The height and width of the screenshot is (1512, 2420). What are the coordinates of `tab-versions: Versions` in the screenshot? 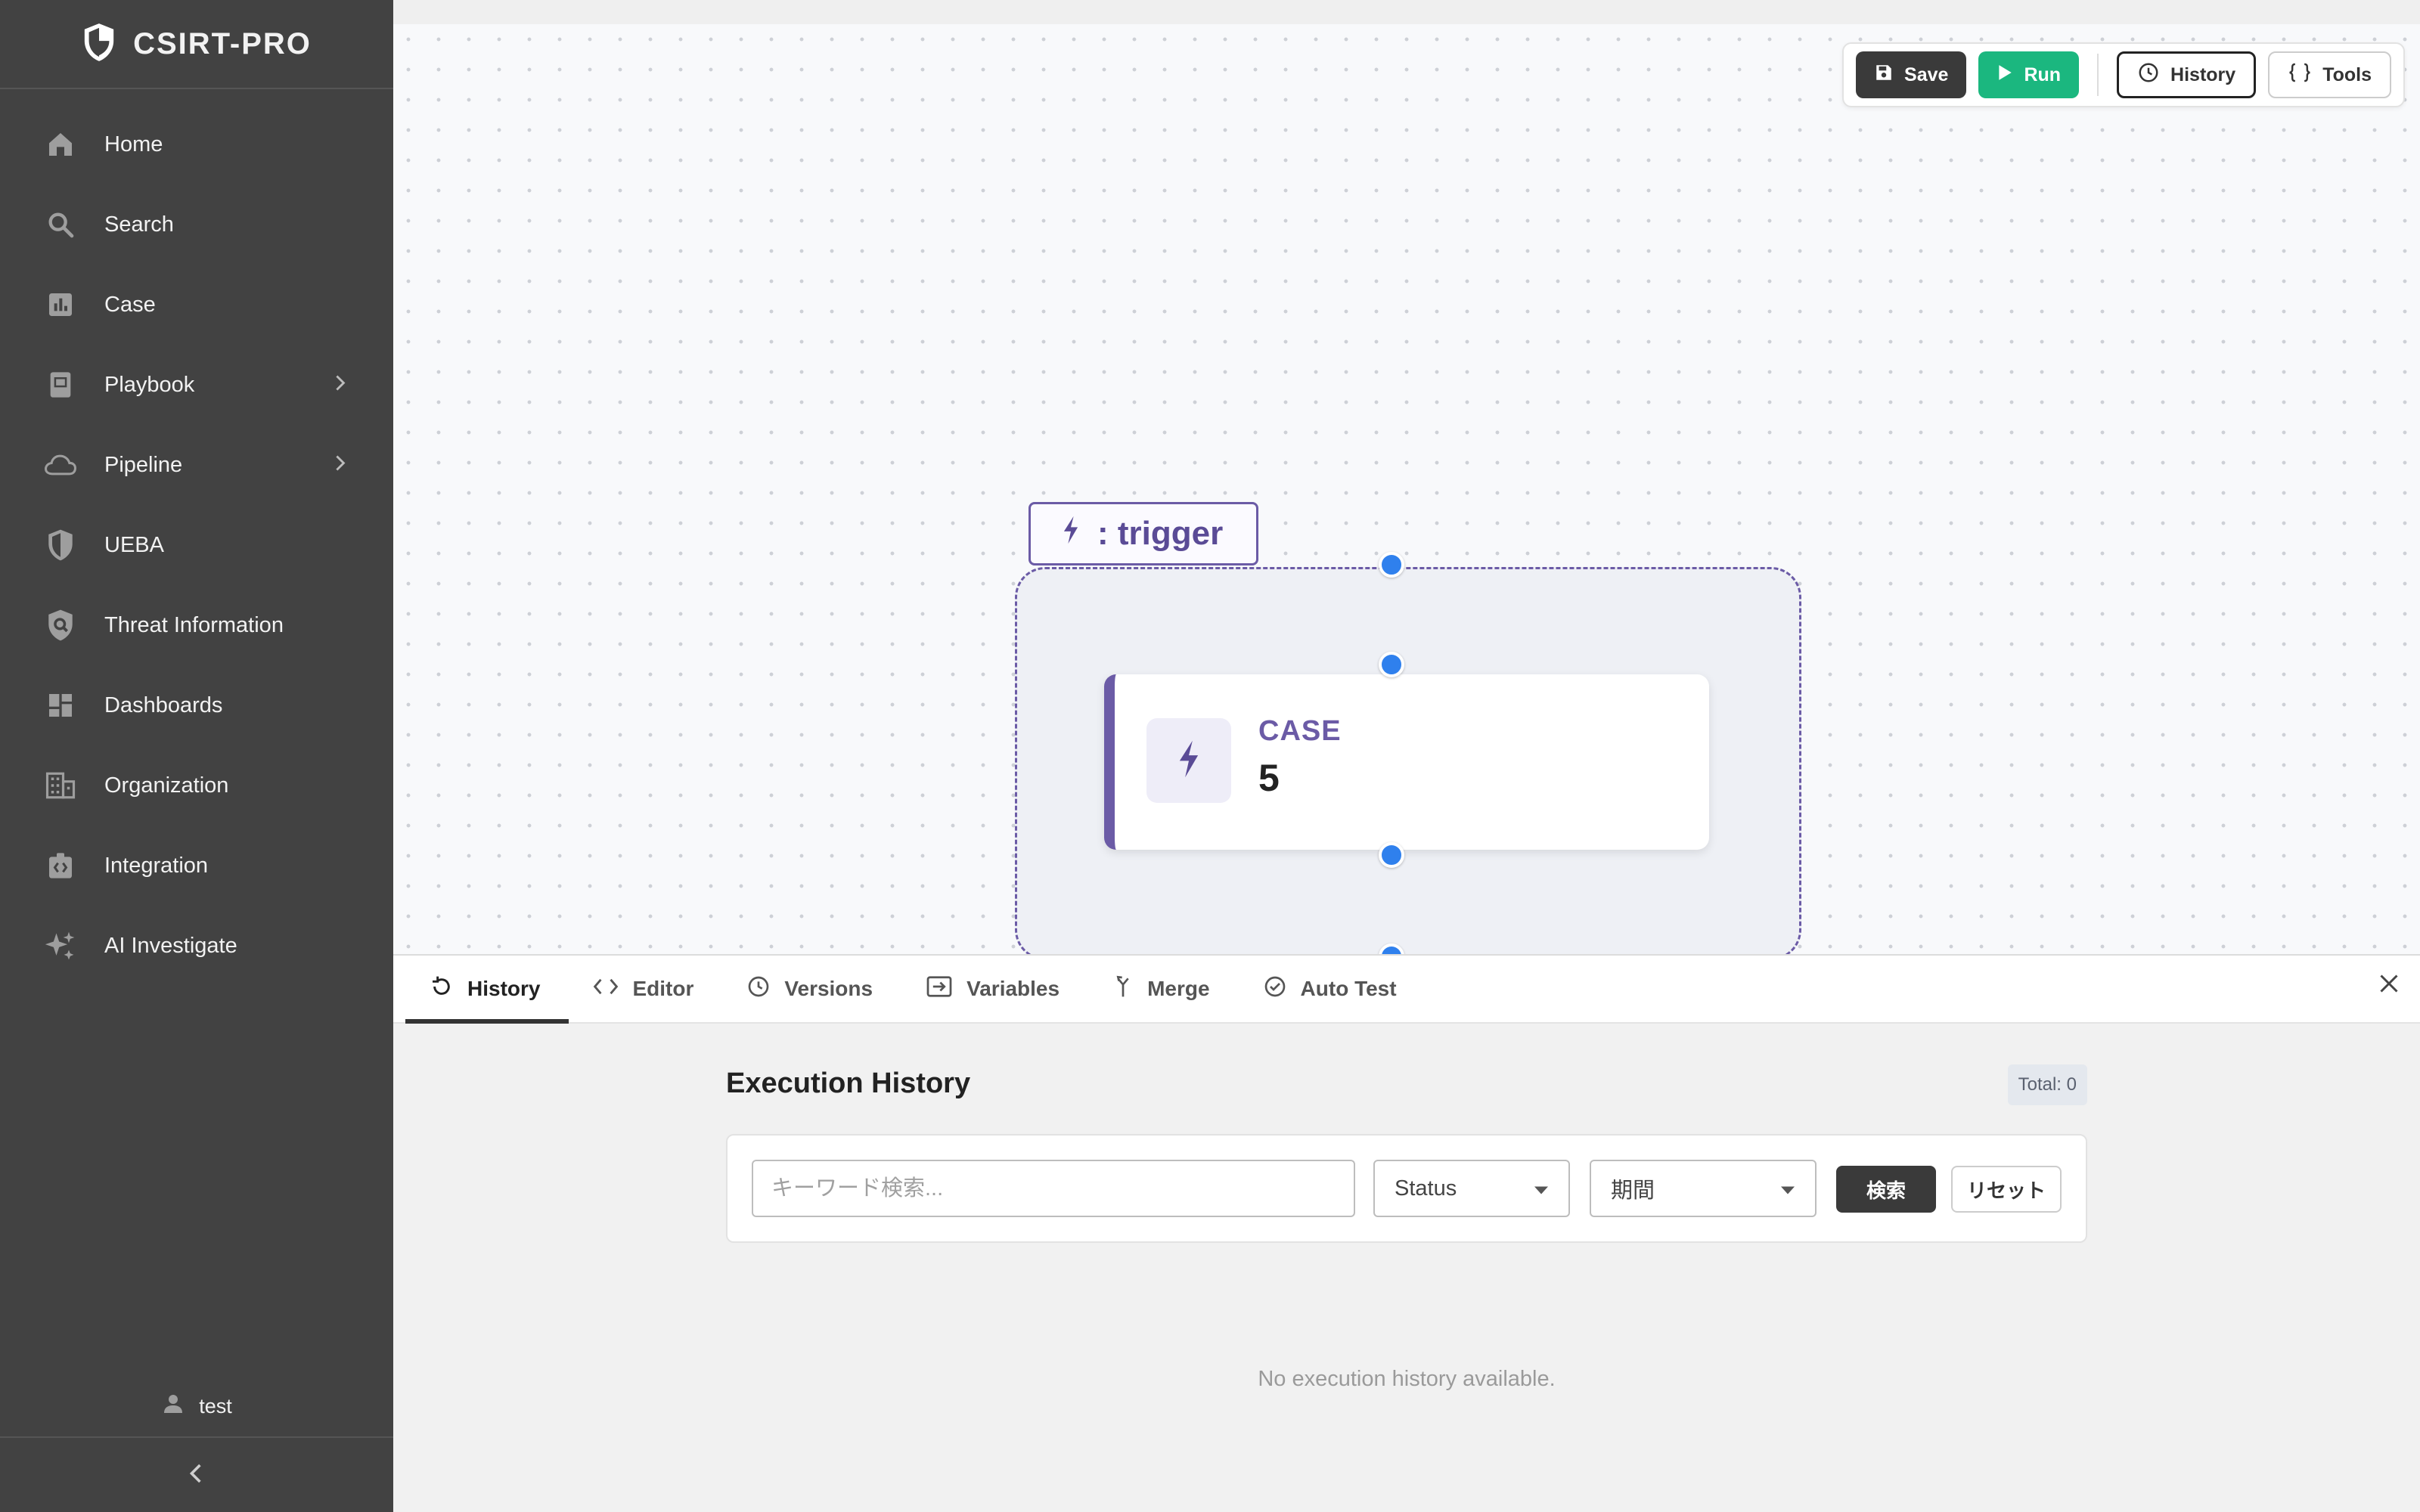 It's located at (811, 989).